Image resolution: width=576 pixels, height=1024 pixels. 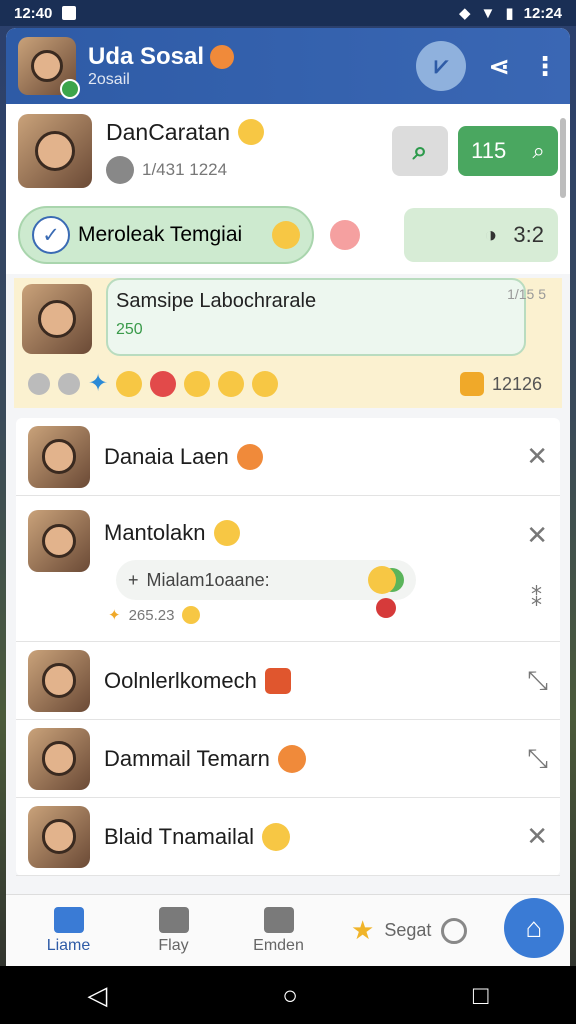 I want to click on scrollbar, so click(x=563, y=158).